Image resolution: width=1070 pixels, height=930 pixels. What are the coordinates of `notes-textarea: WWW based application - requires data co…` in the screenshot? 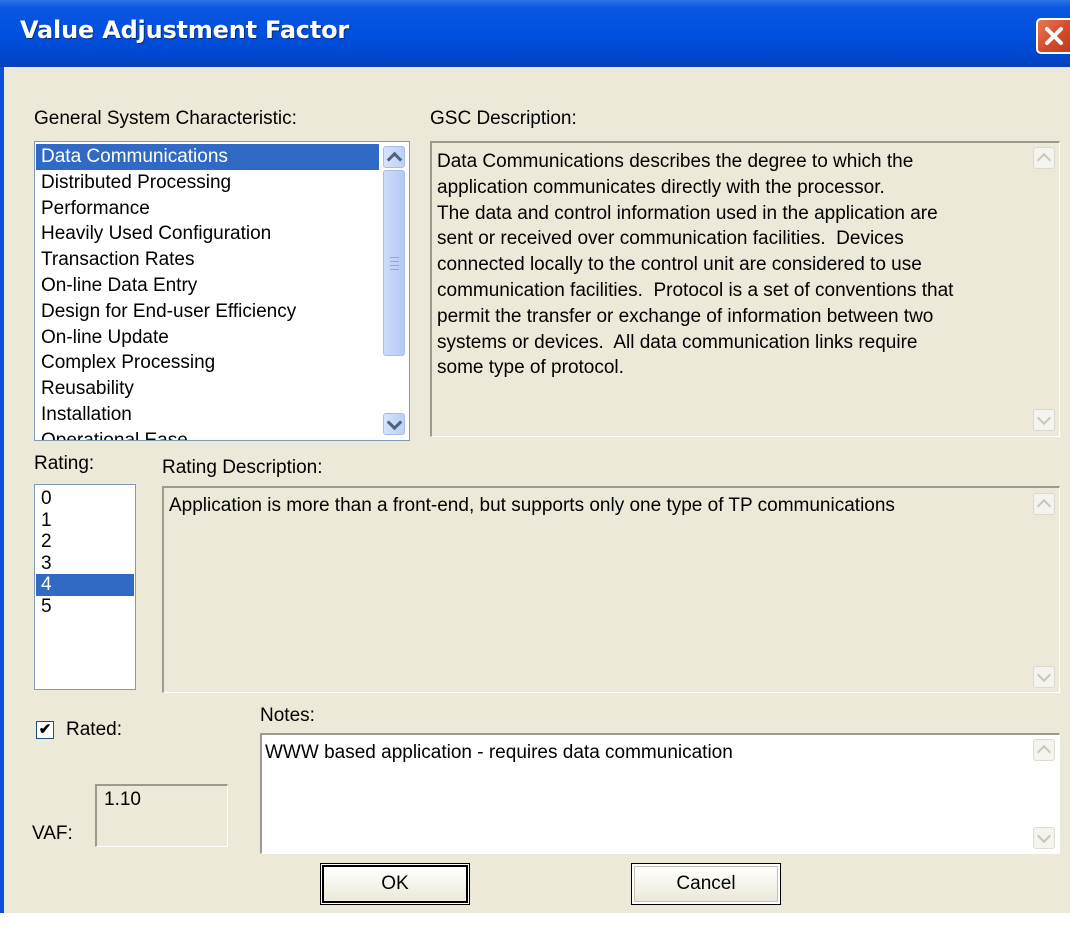 It's located at (660, 793).